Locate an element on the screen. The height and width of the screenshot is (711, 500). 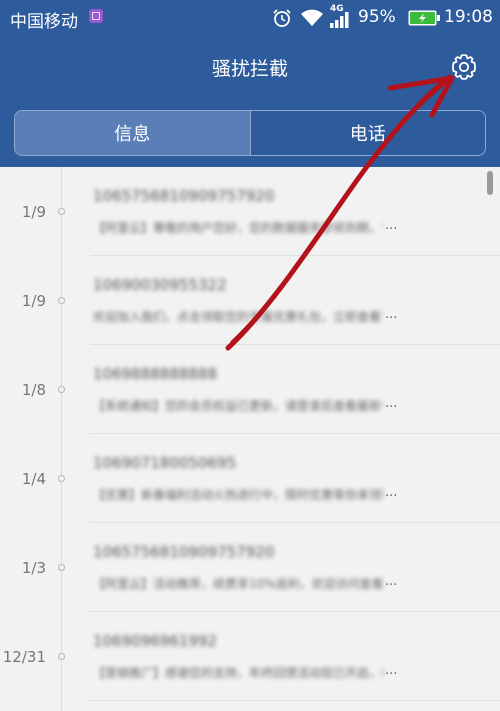
message-date: 1/4 is located at coordinates (33, 479).